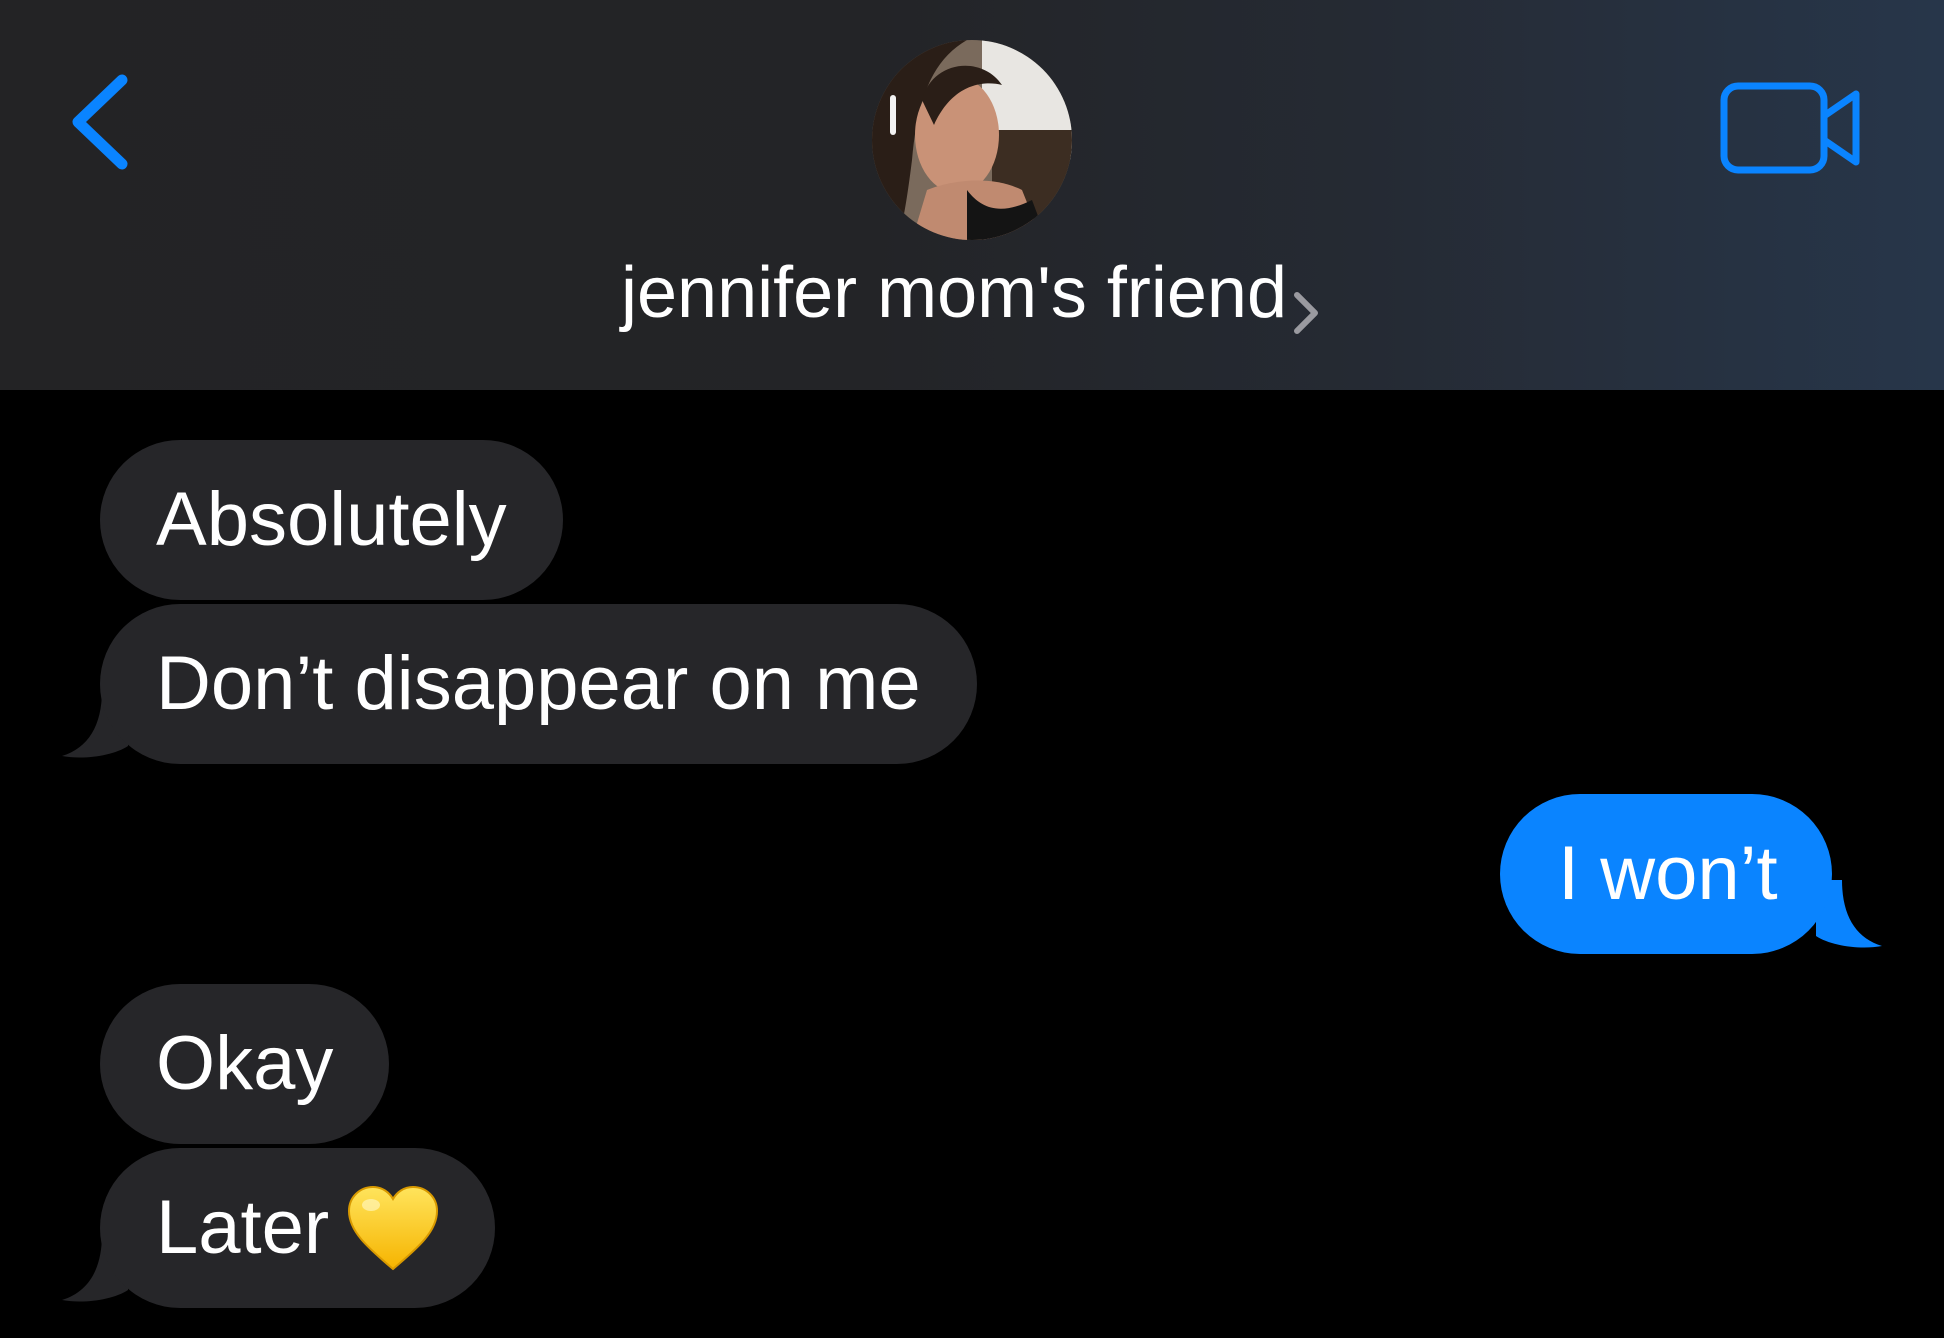  Describe the element at coordinates (1306, 312) in the screenshot. I see `chevron-right-icon` at that location.